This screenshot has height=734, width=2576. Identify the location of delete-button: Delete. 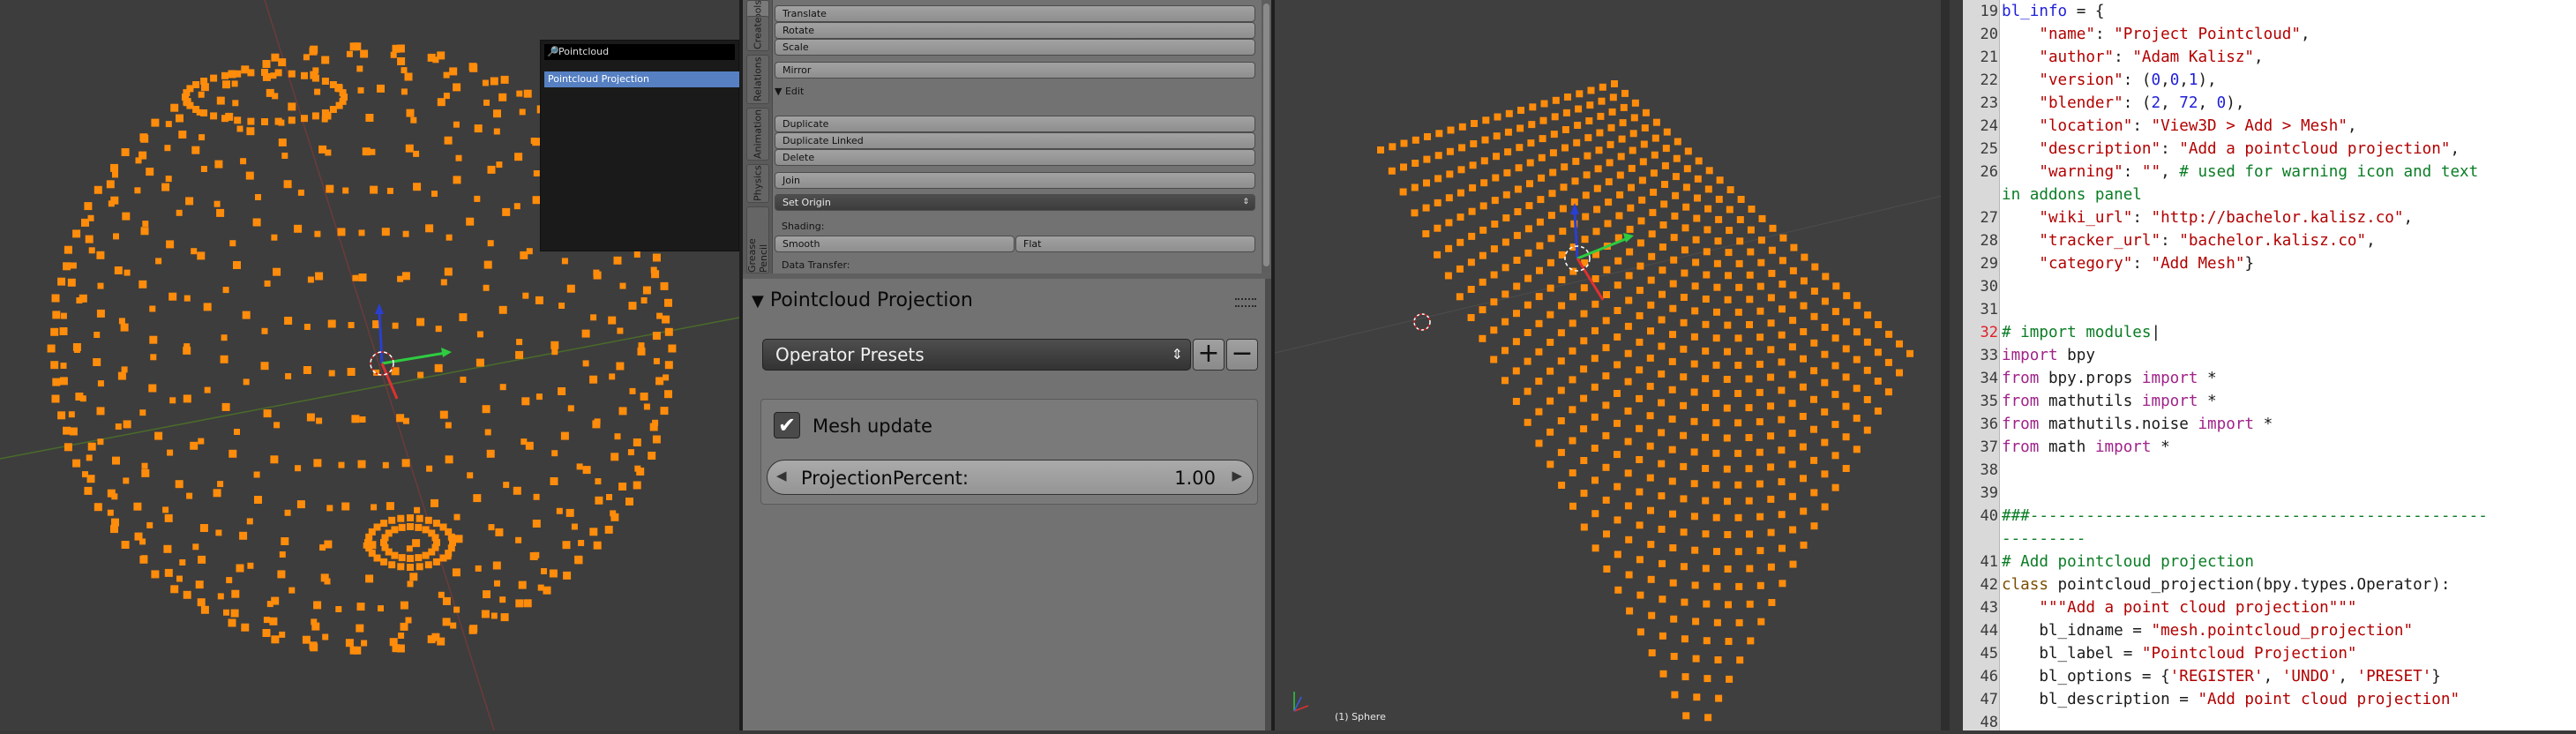
(1015, 157).